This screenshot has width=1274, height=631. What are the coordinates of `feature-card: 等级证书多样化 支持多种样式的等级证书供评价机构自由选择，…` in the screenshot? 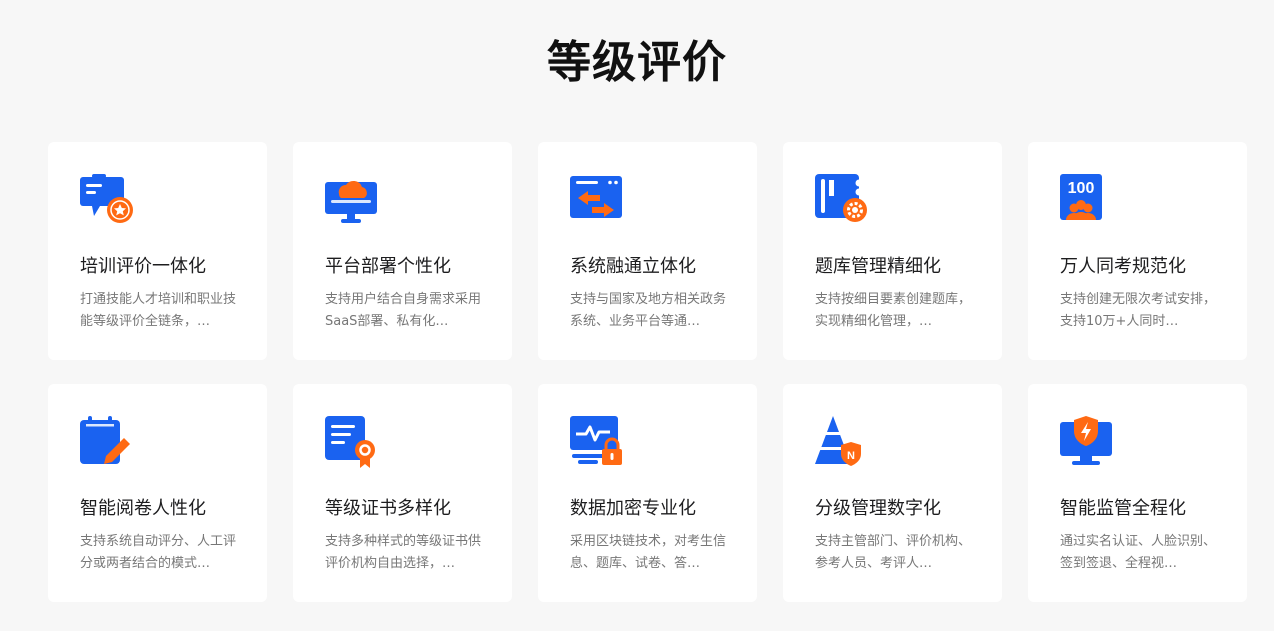 It's located at (402, 493).